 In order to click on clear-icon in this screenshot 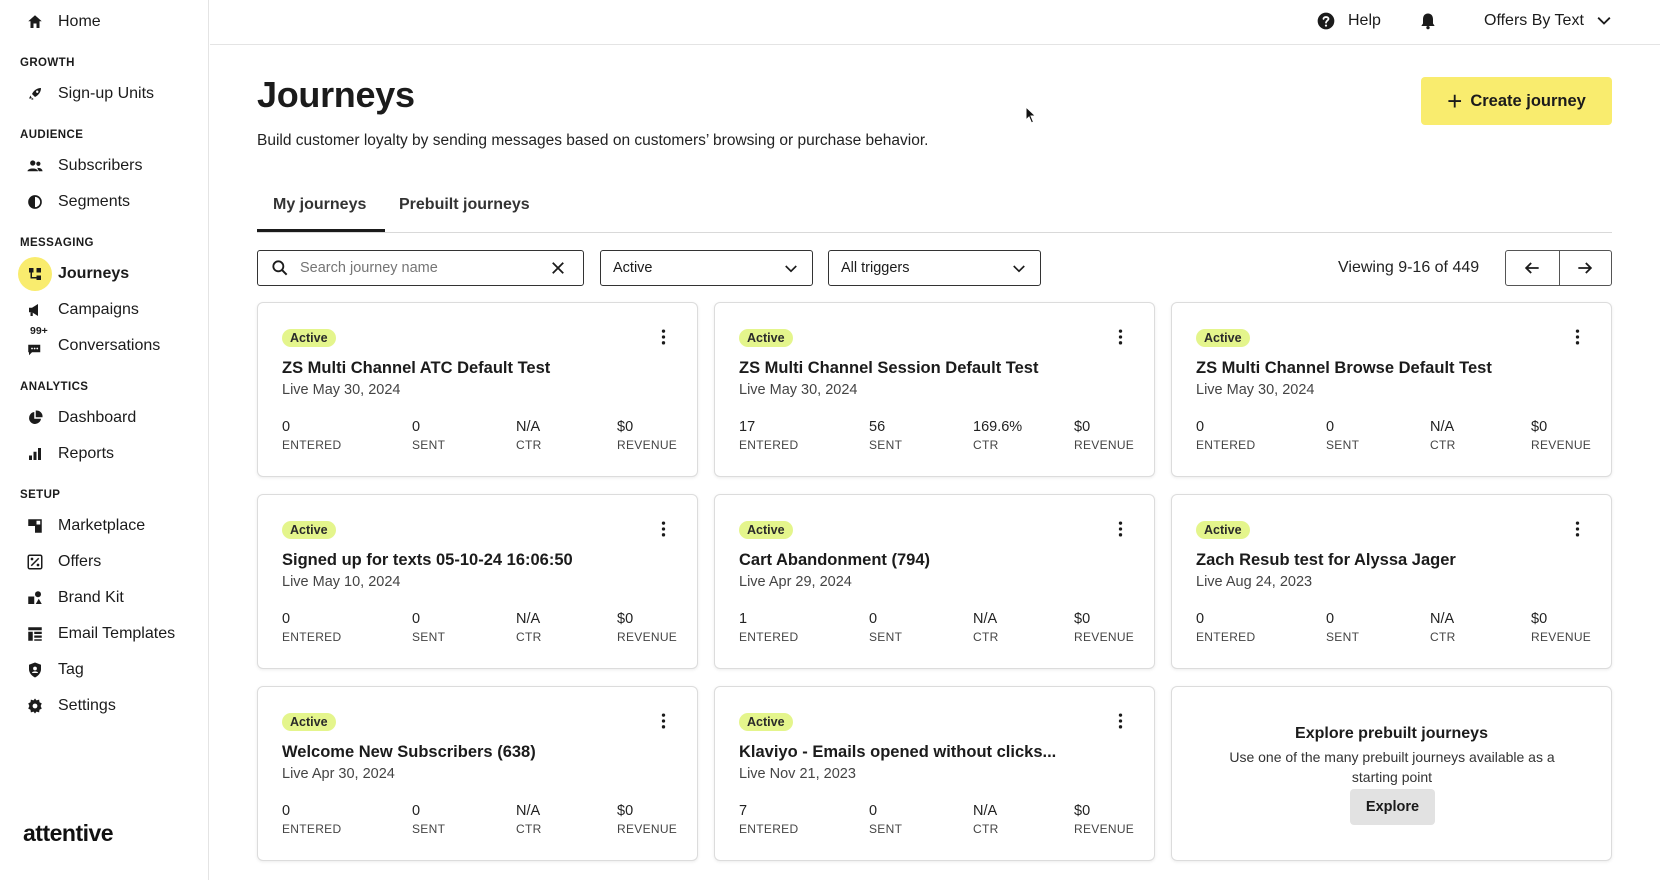, I will do `click(558, 268)`.